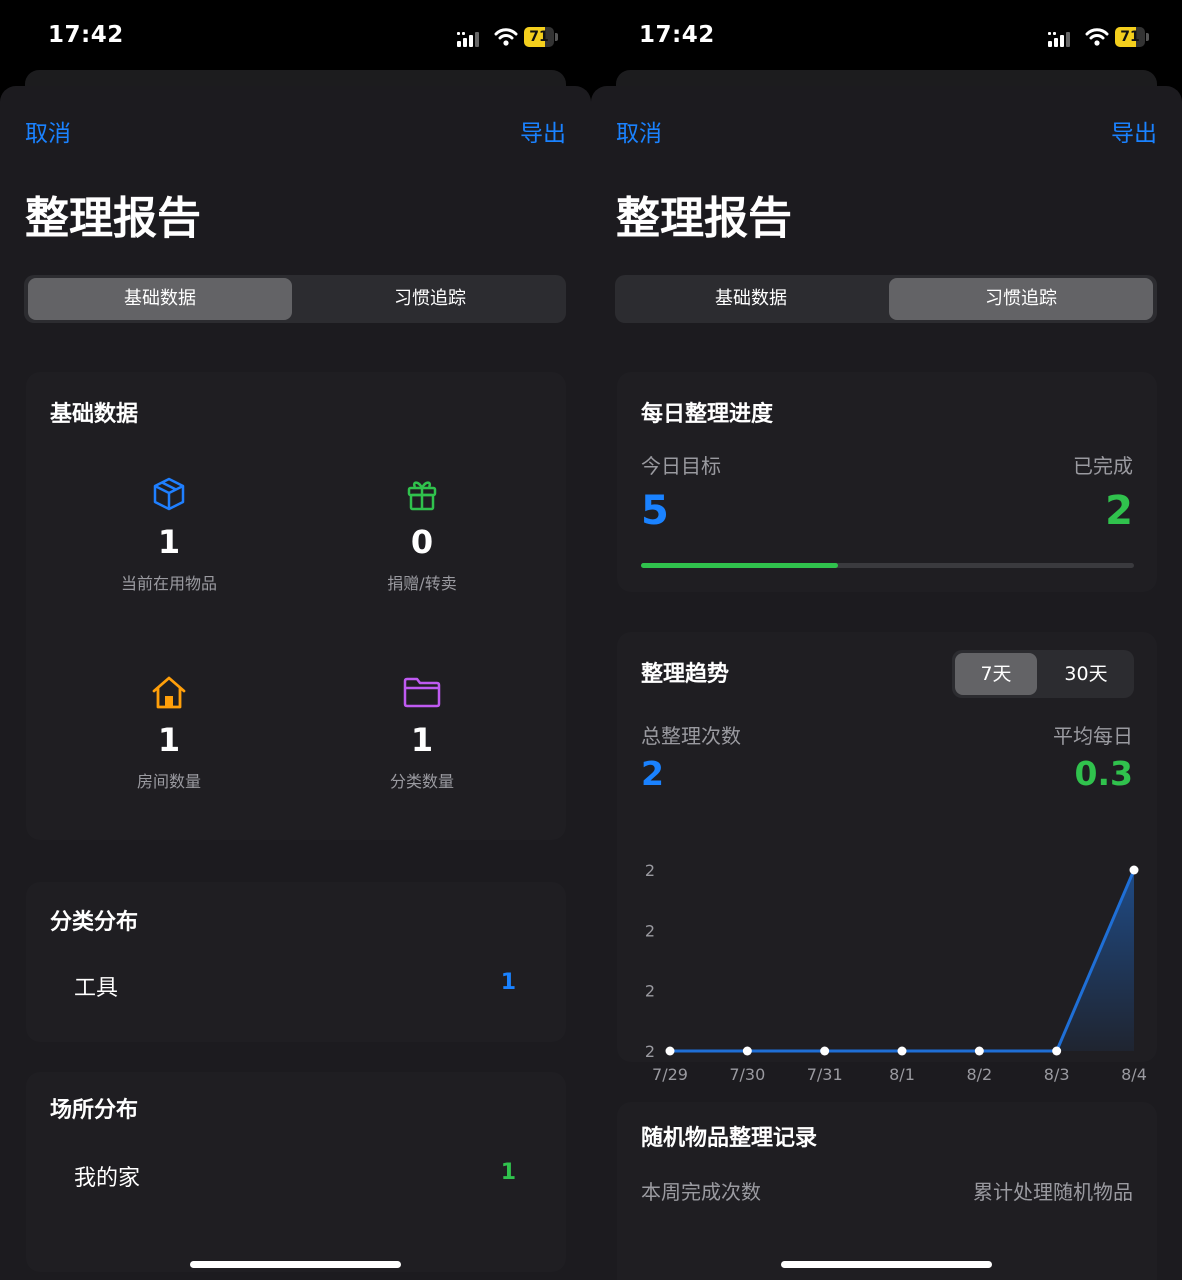  I want to click on done-value: 2, so click(1119, 511).